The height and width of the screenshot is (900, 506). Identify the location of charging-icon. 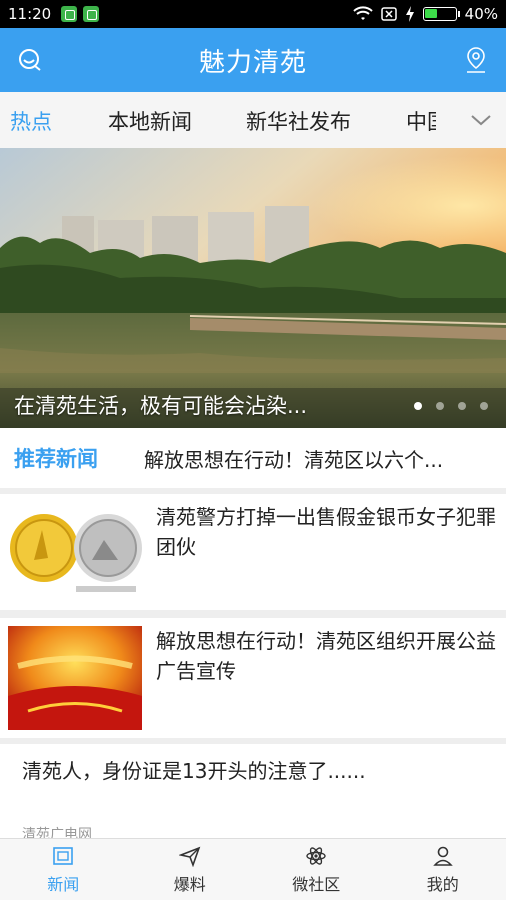
(409, 14).